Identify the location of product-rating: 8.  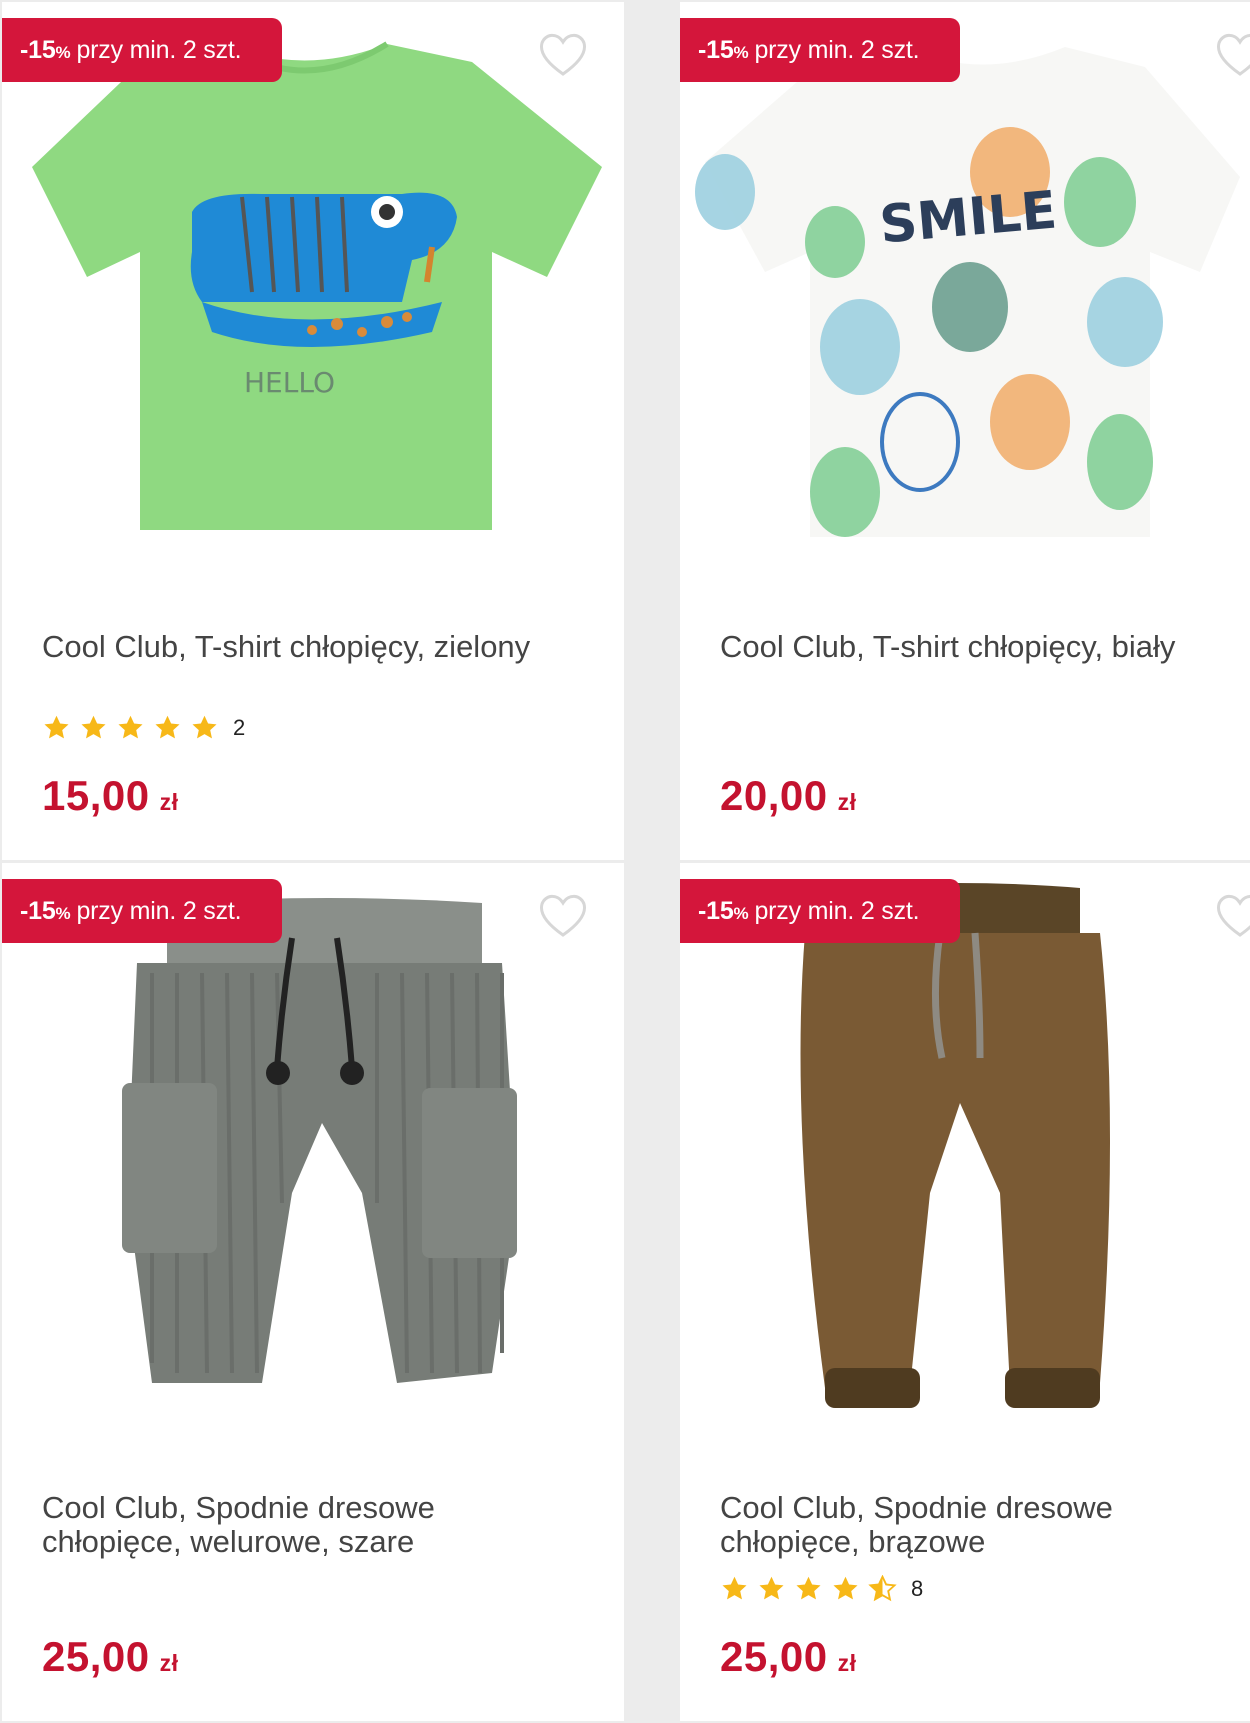
(821, 1589).